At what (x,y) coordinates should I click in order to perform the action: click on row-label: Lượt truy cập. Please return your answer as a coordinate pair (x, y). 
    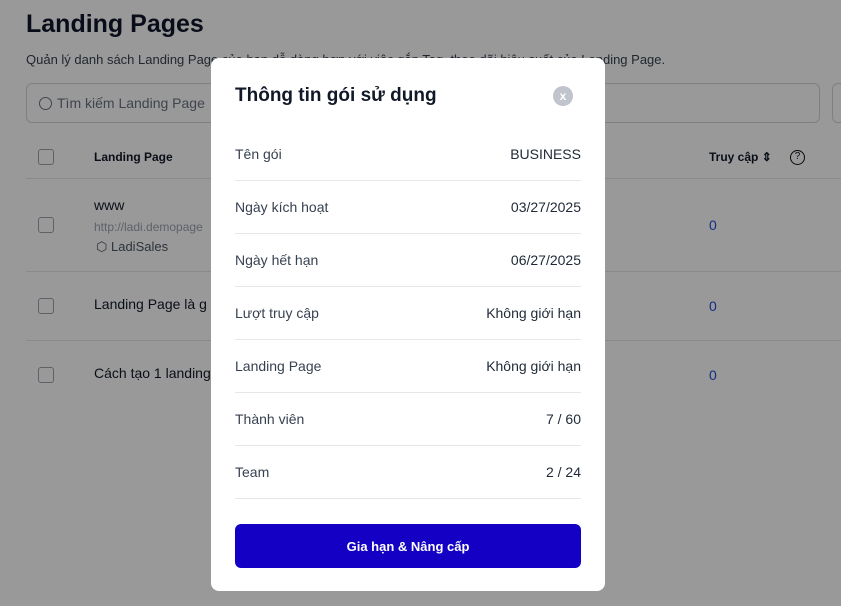
    Looking at the image, I should click on (277, 313).